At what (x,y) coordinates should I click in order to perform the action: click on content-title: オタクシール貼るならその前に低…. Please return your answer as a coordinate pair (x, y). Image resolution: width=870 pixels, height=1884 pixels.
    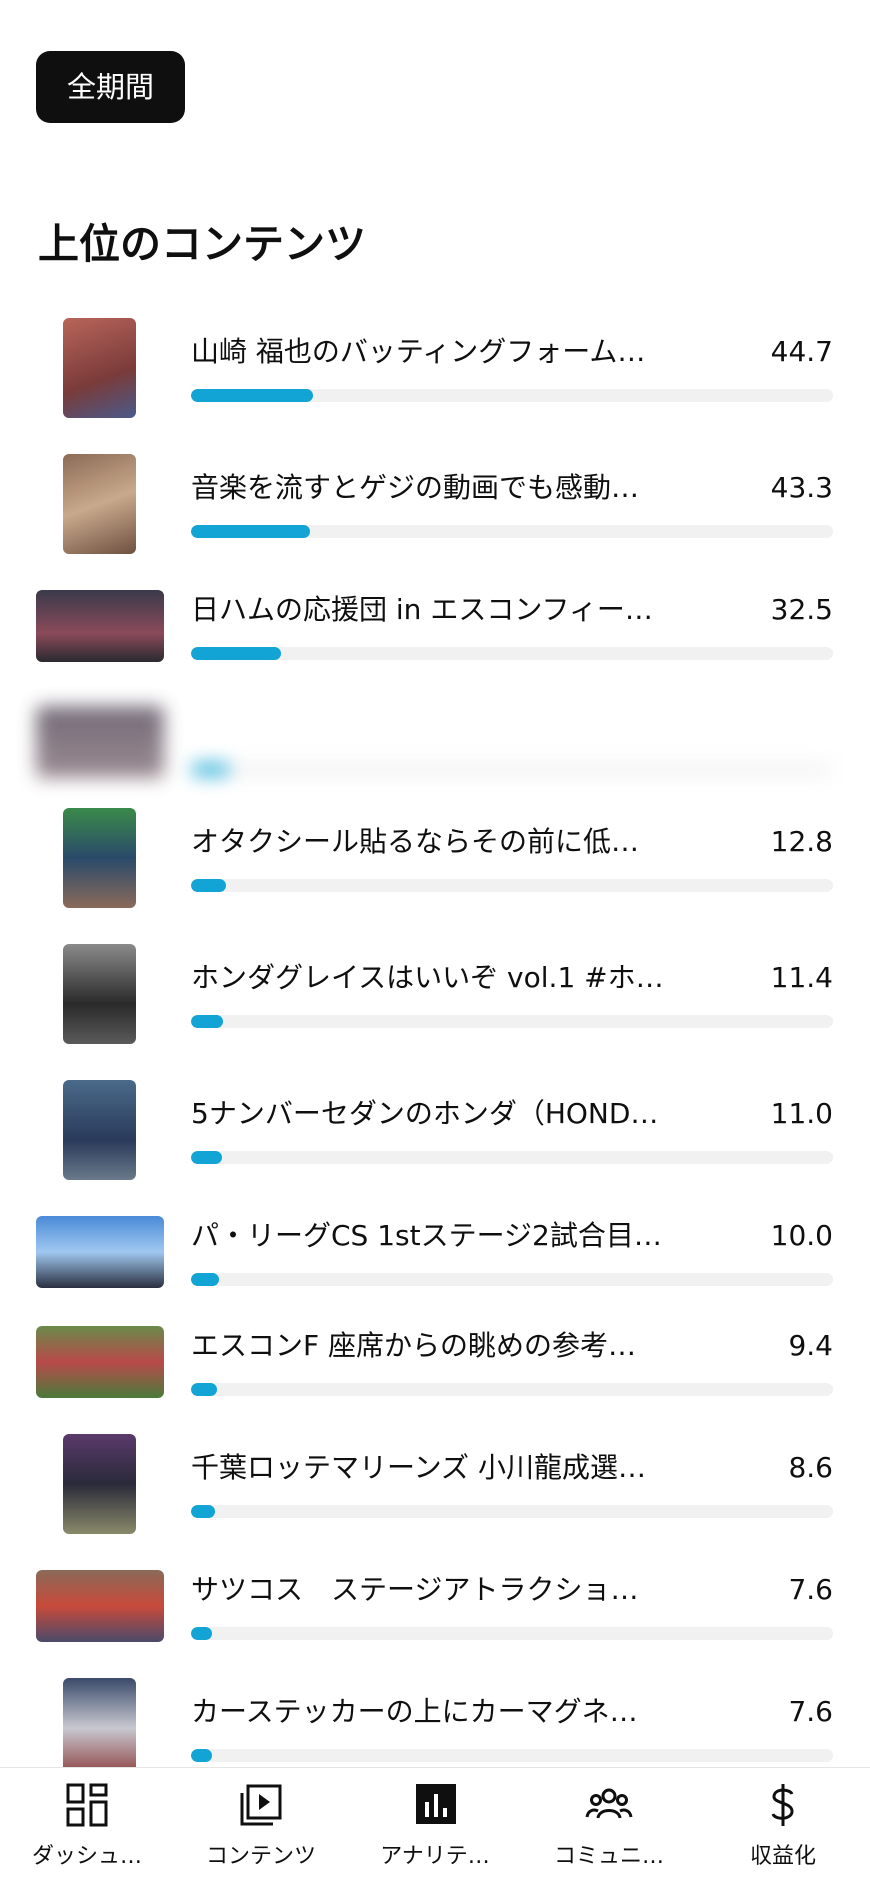
    Looking at the image, I should click on (415, 841).